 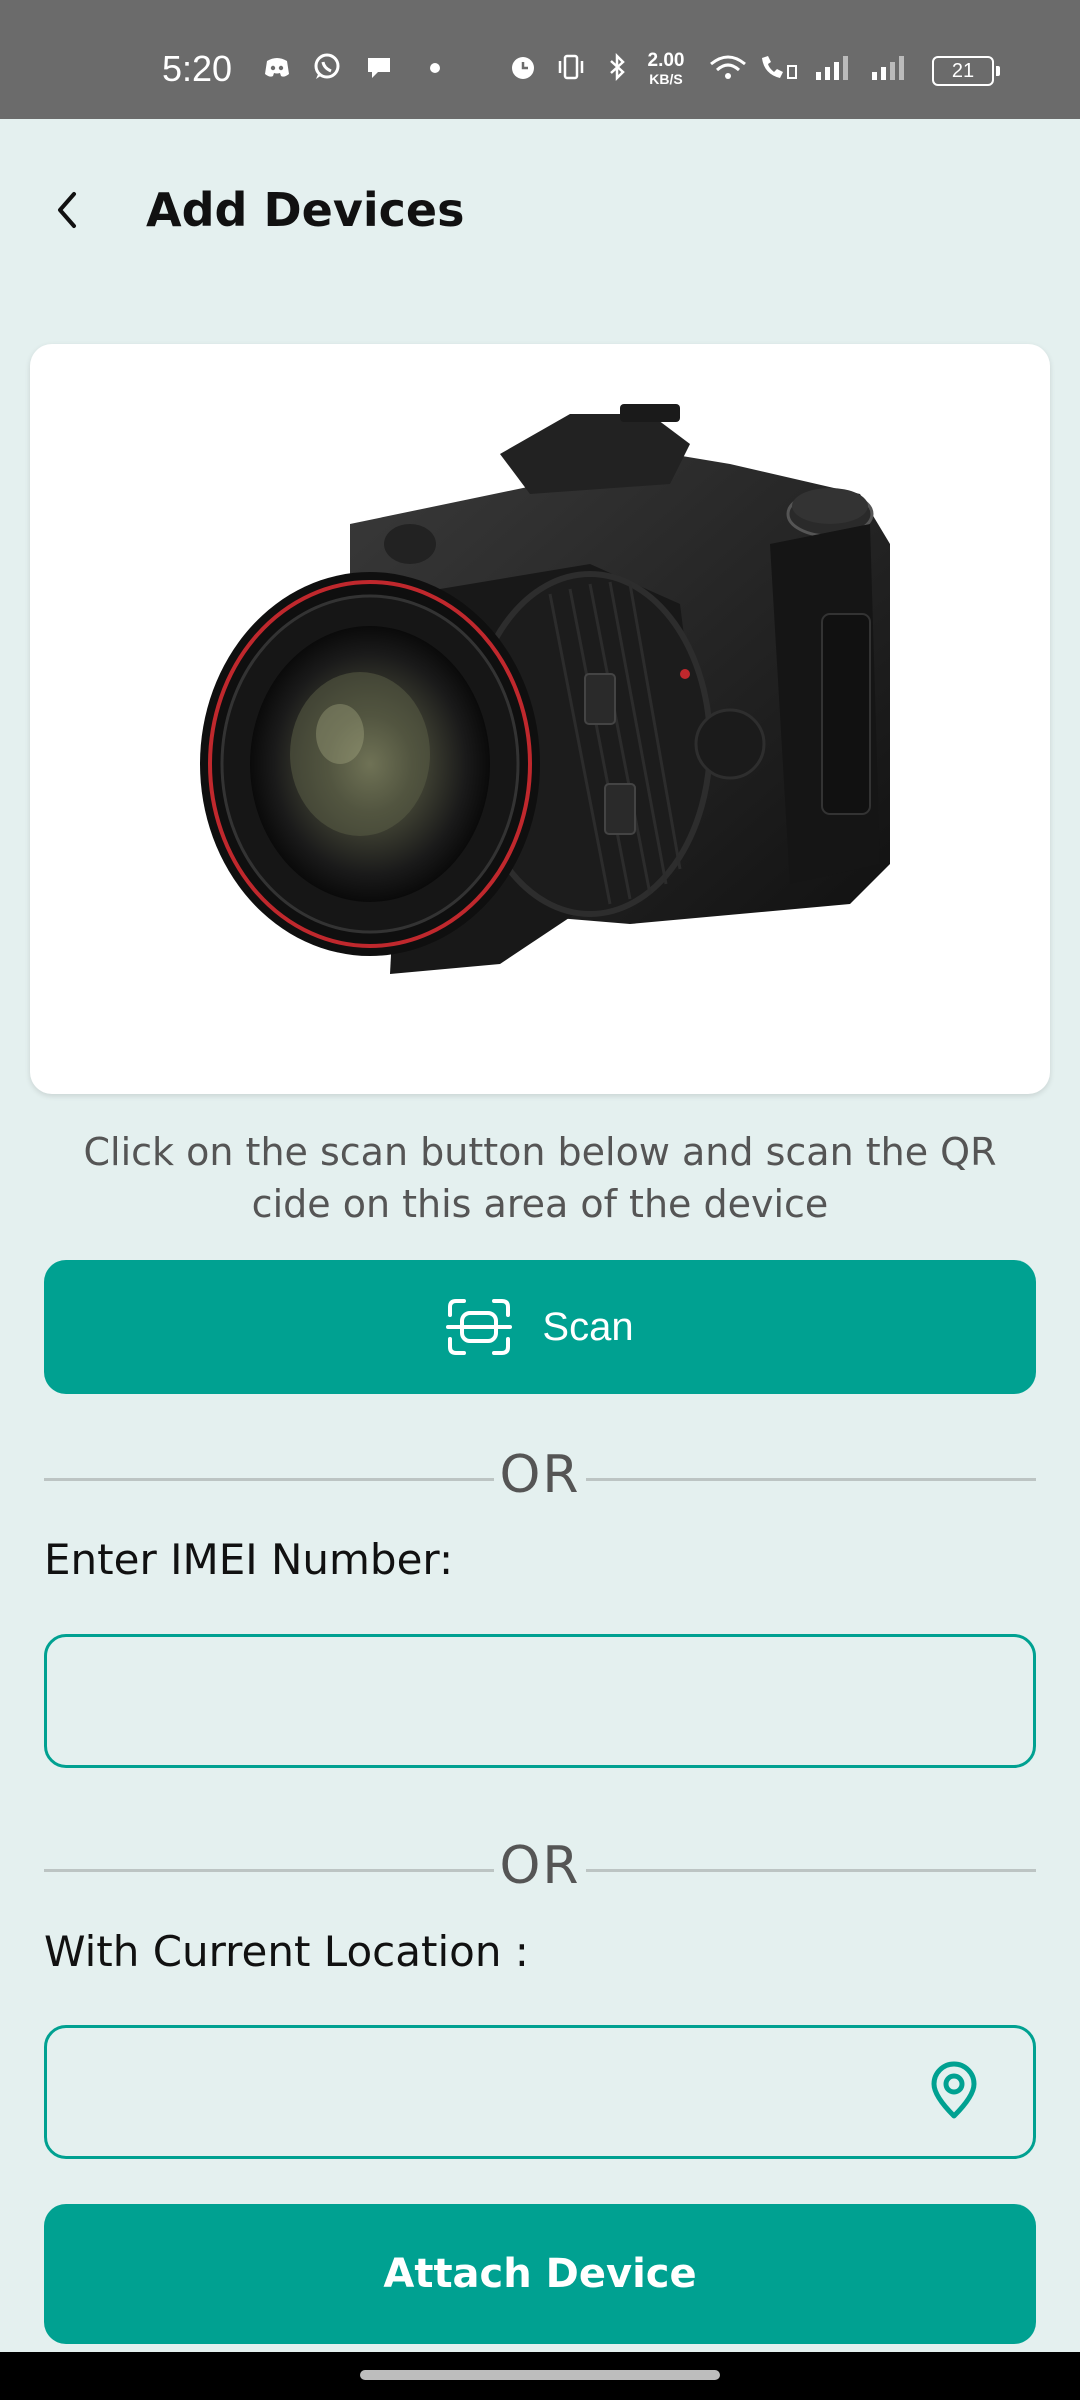 I want to click on net-speed-value: 2.00, so click(x=666, y=60).